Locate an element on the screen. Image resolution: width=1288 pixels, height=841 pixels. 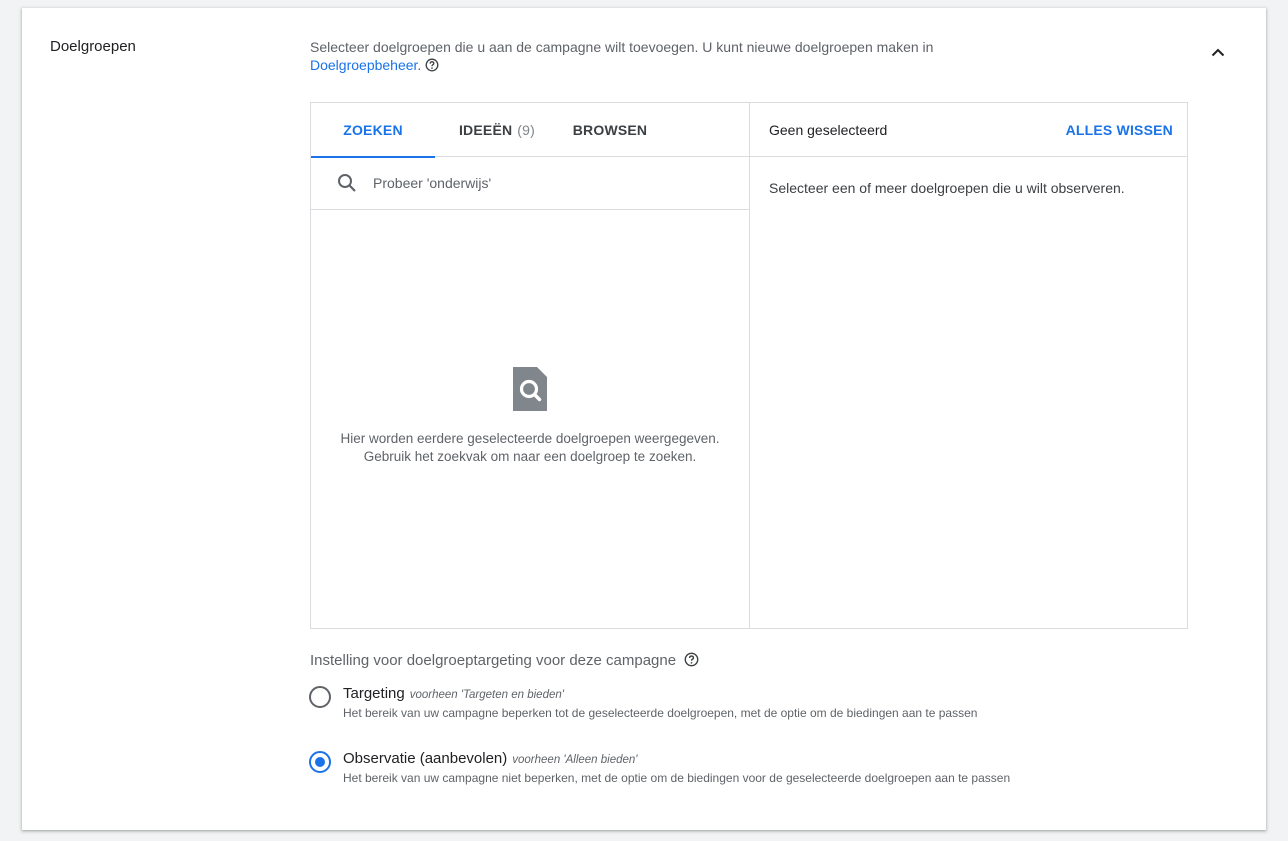
search-icon is located at coordinates (347, 183).